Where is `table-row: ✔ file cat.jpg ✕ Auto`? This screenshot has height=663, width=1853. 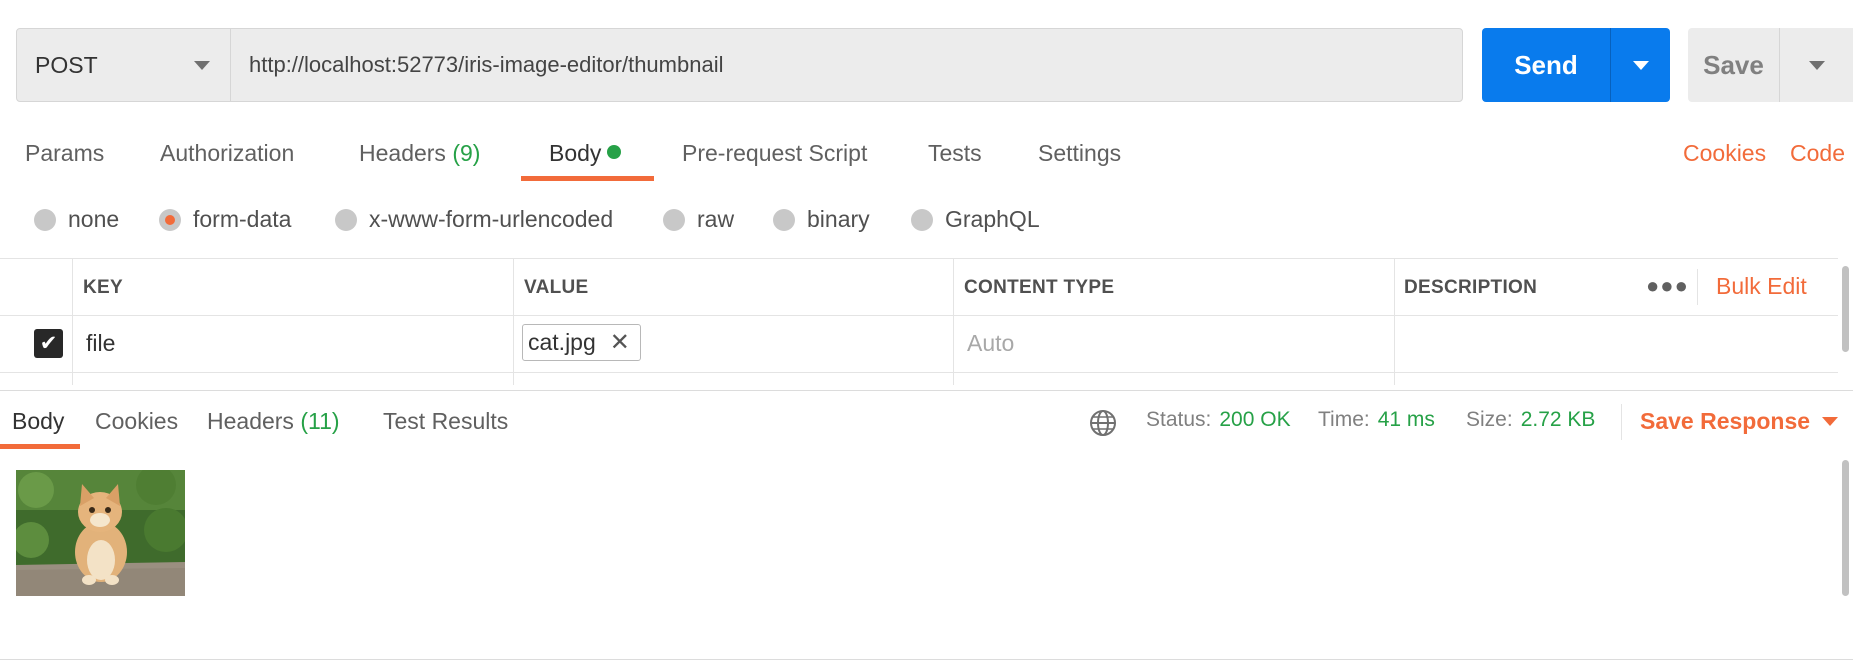
table-row: ✔ file cat.jpg ✕ Auto is located at coordinates (919, 344).